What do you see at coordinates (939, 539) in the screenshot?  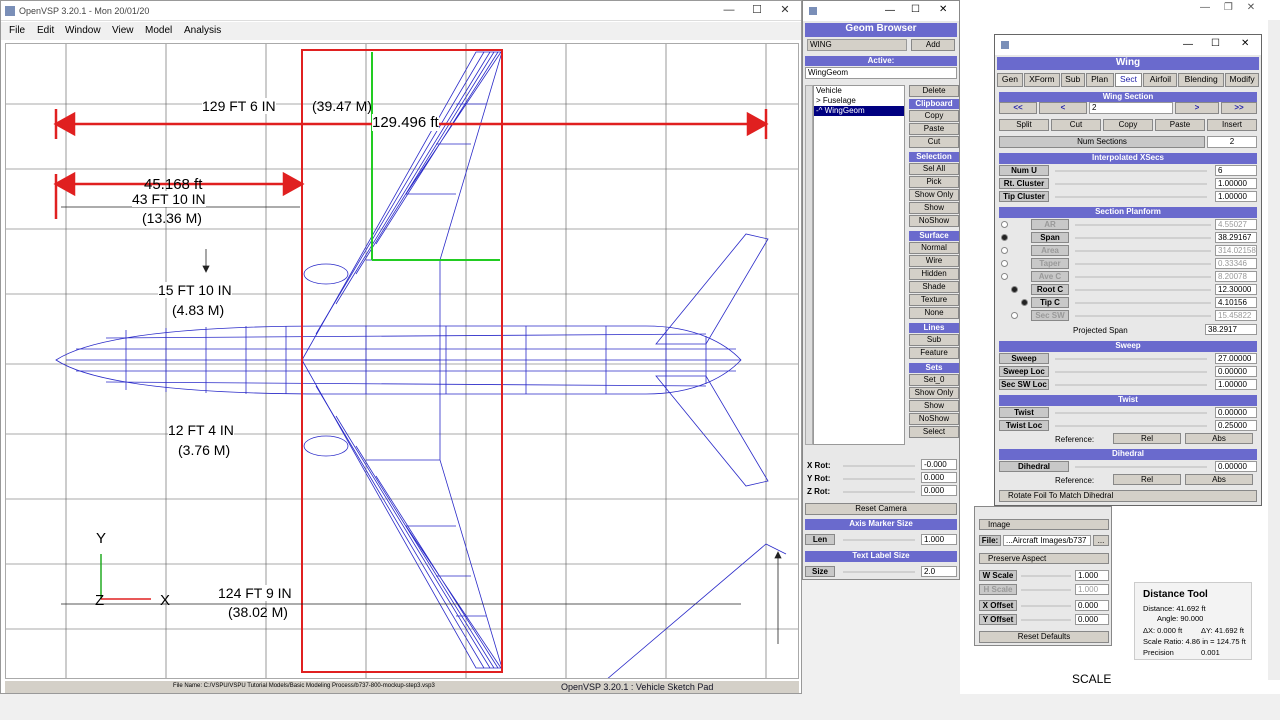 I see `len-value: 1.000` at bounding box center [939, 539].